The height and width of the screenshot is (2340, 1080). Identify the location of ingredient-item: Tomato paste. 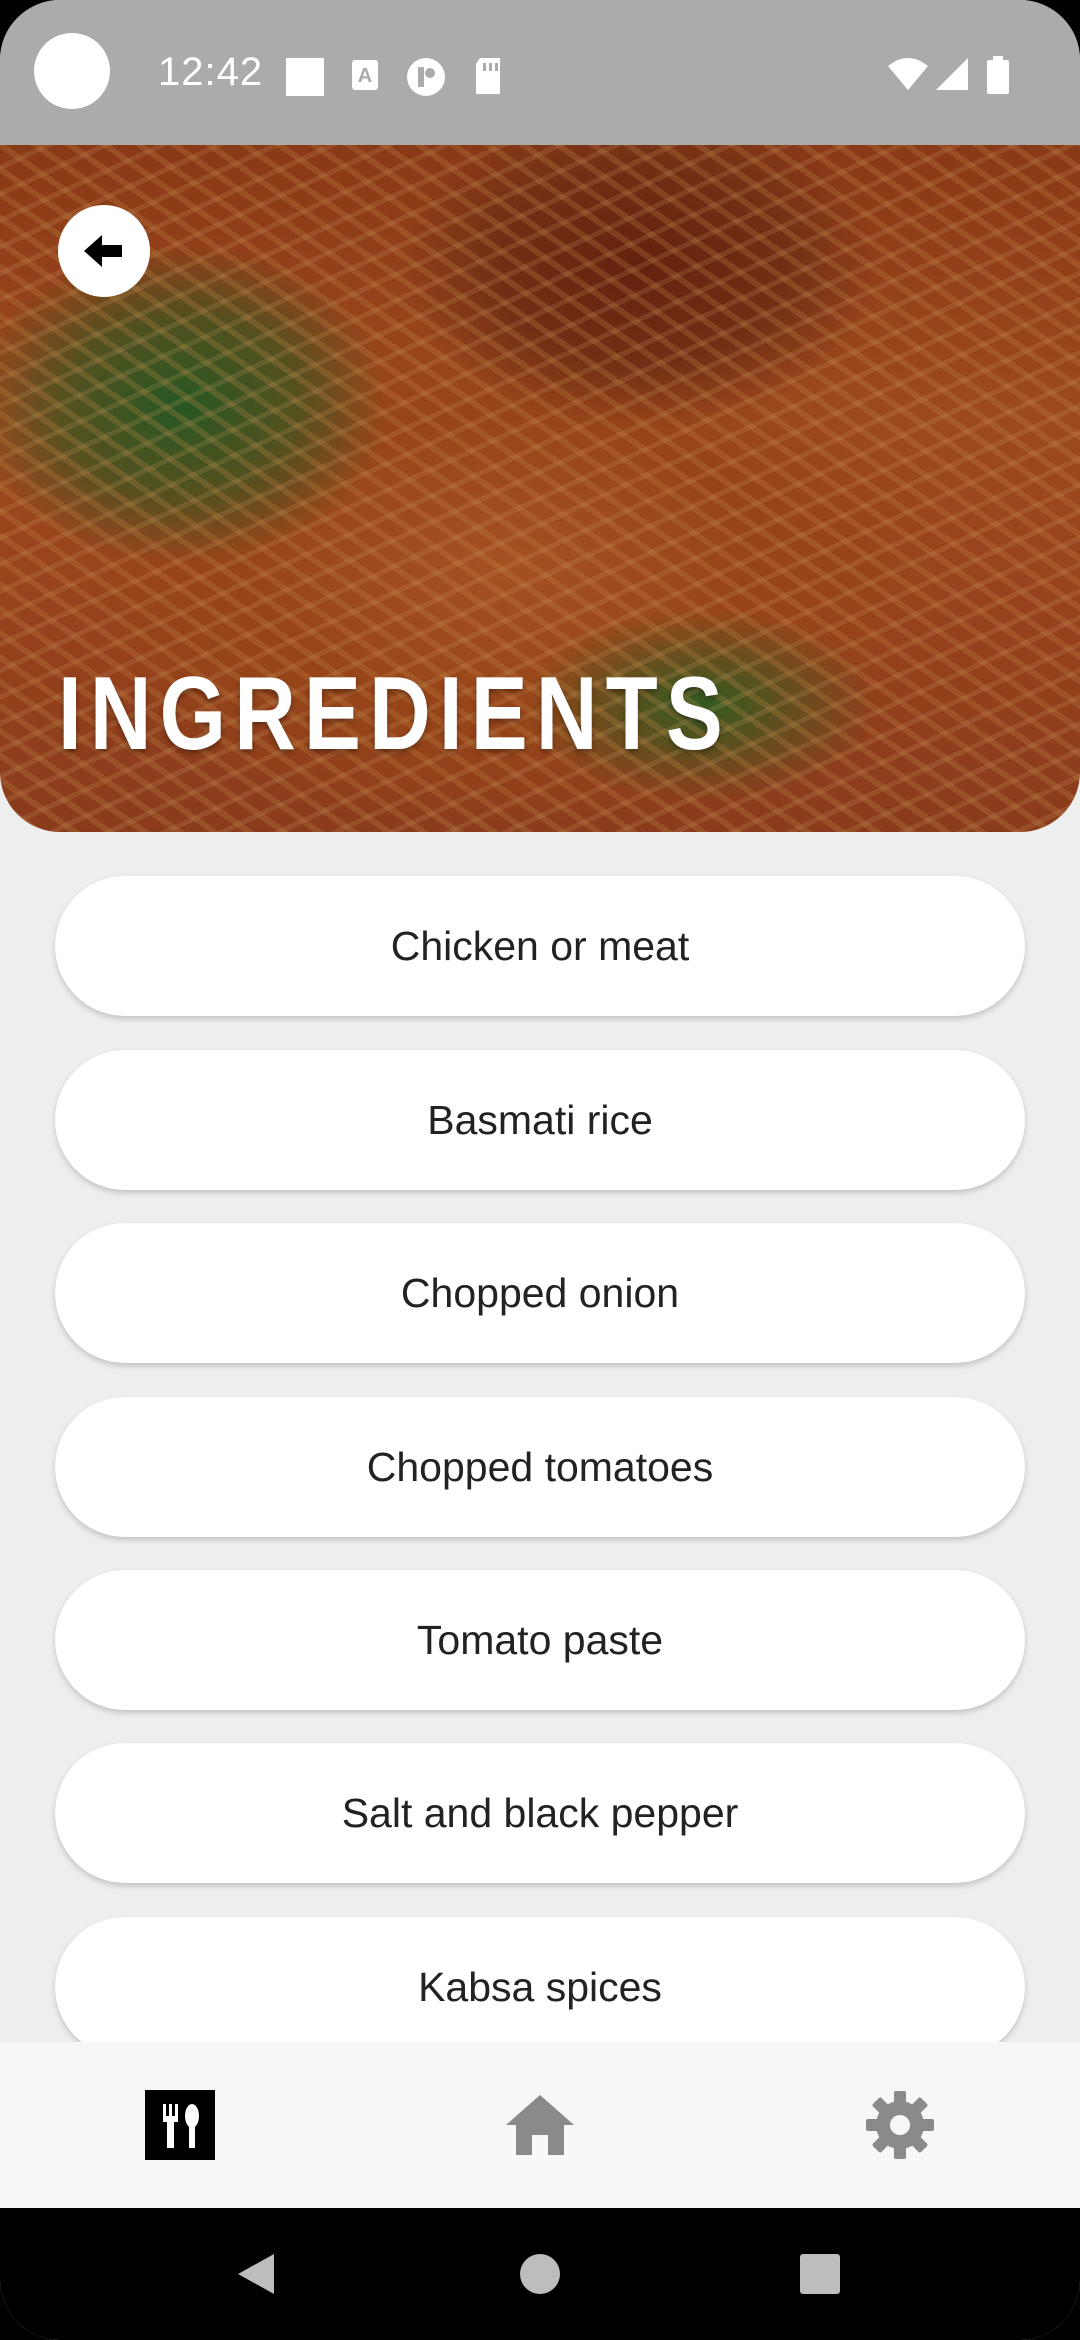
(540, 1640).